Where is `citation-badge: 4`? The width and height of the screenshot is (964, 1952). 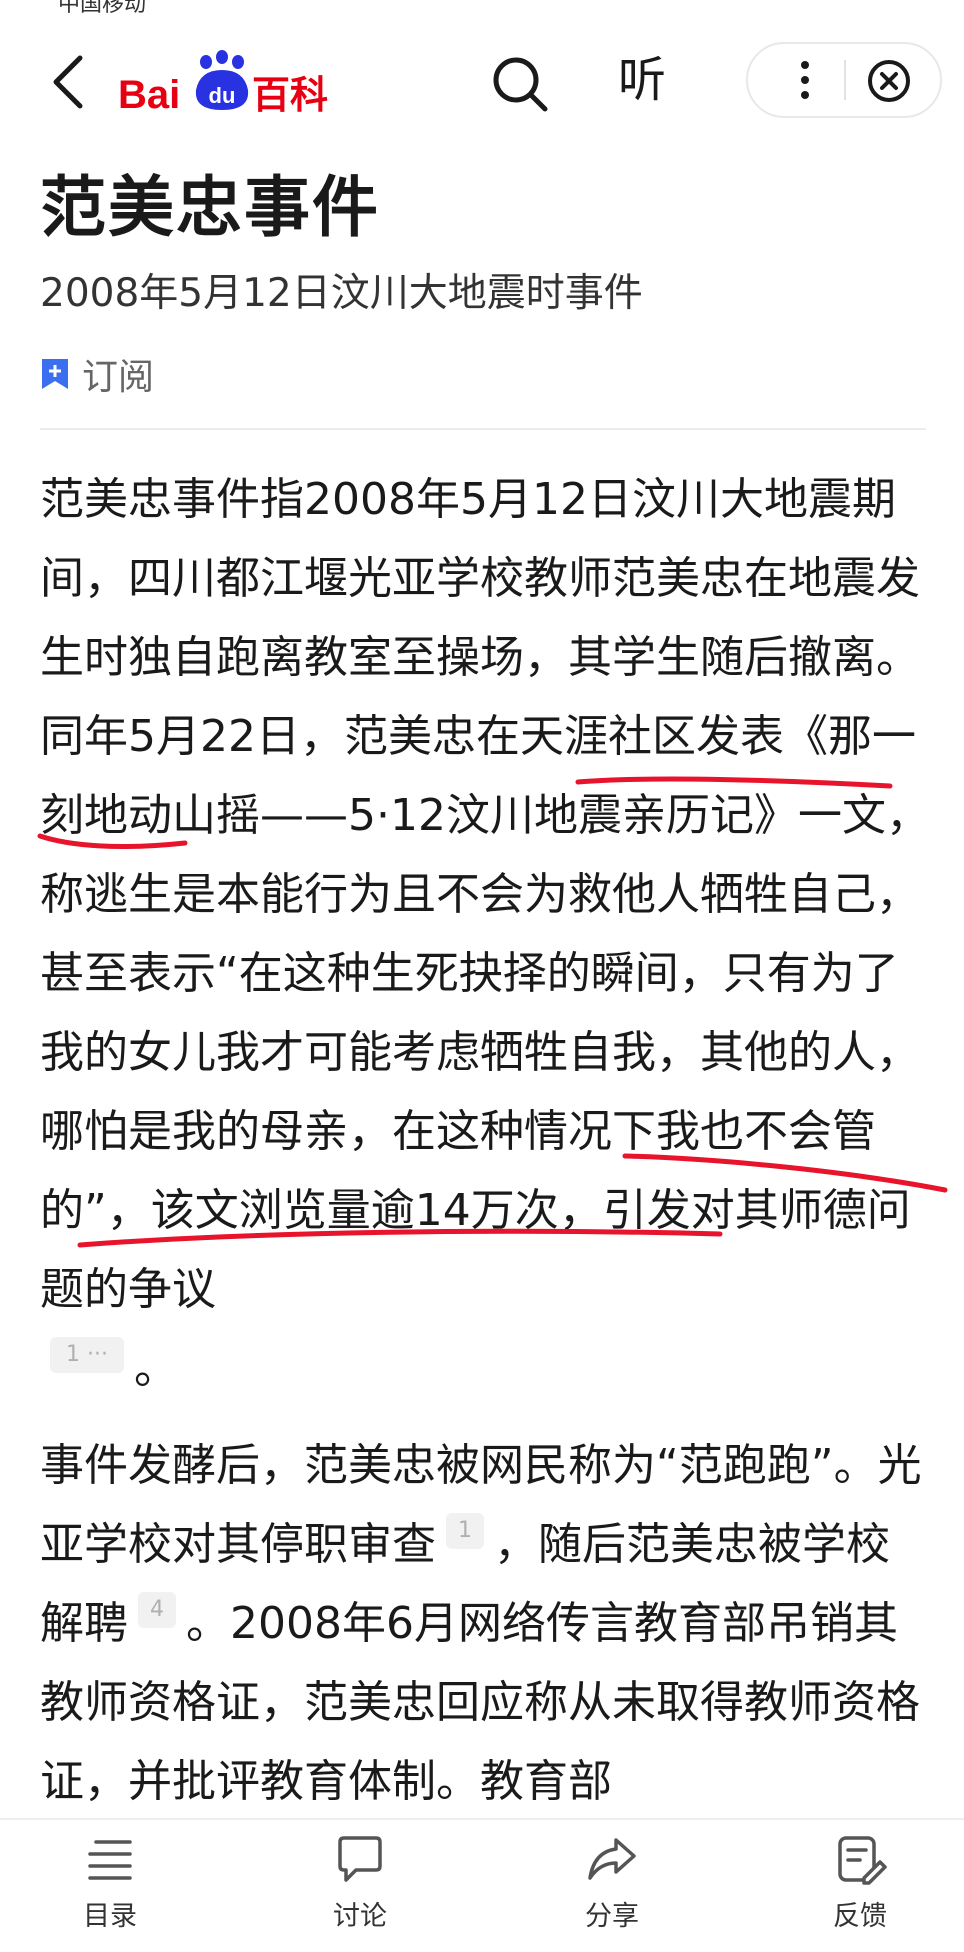
citation-badge: 4 is located at coordinates (157, 1610).